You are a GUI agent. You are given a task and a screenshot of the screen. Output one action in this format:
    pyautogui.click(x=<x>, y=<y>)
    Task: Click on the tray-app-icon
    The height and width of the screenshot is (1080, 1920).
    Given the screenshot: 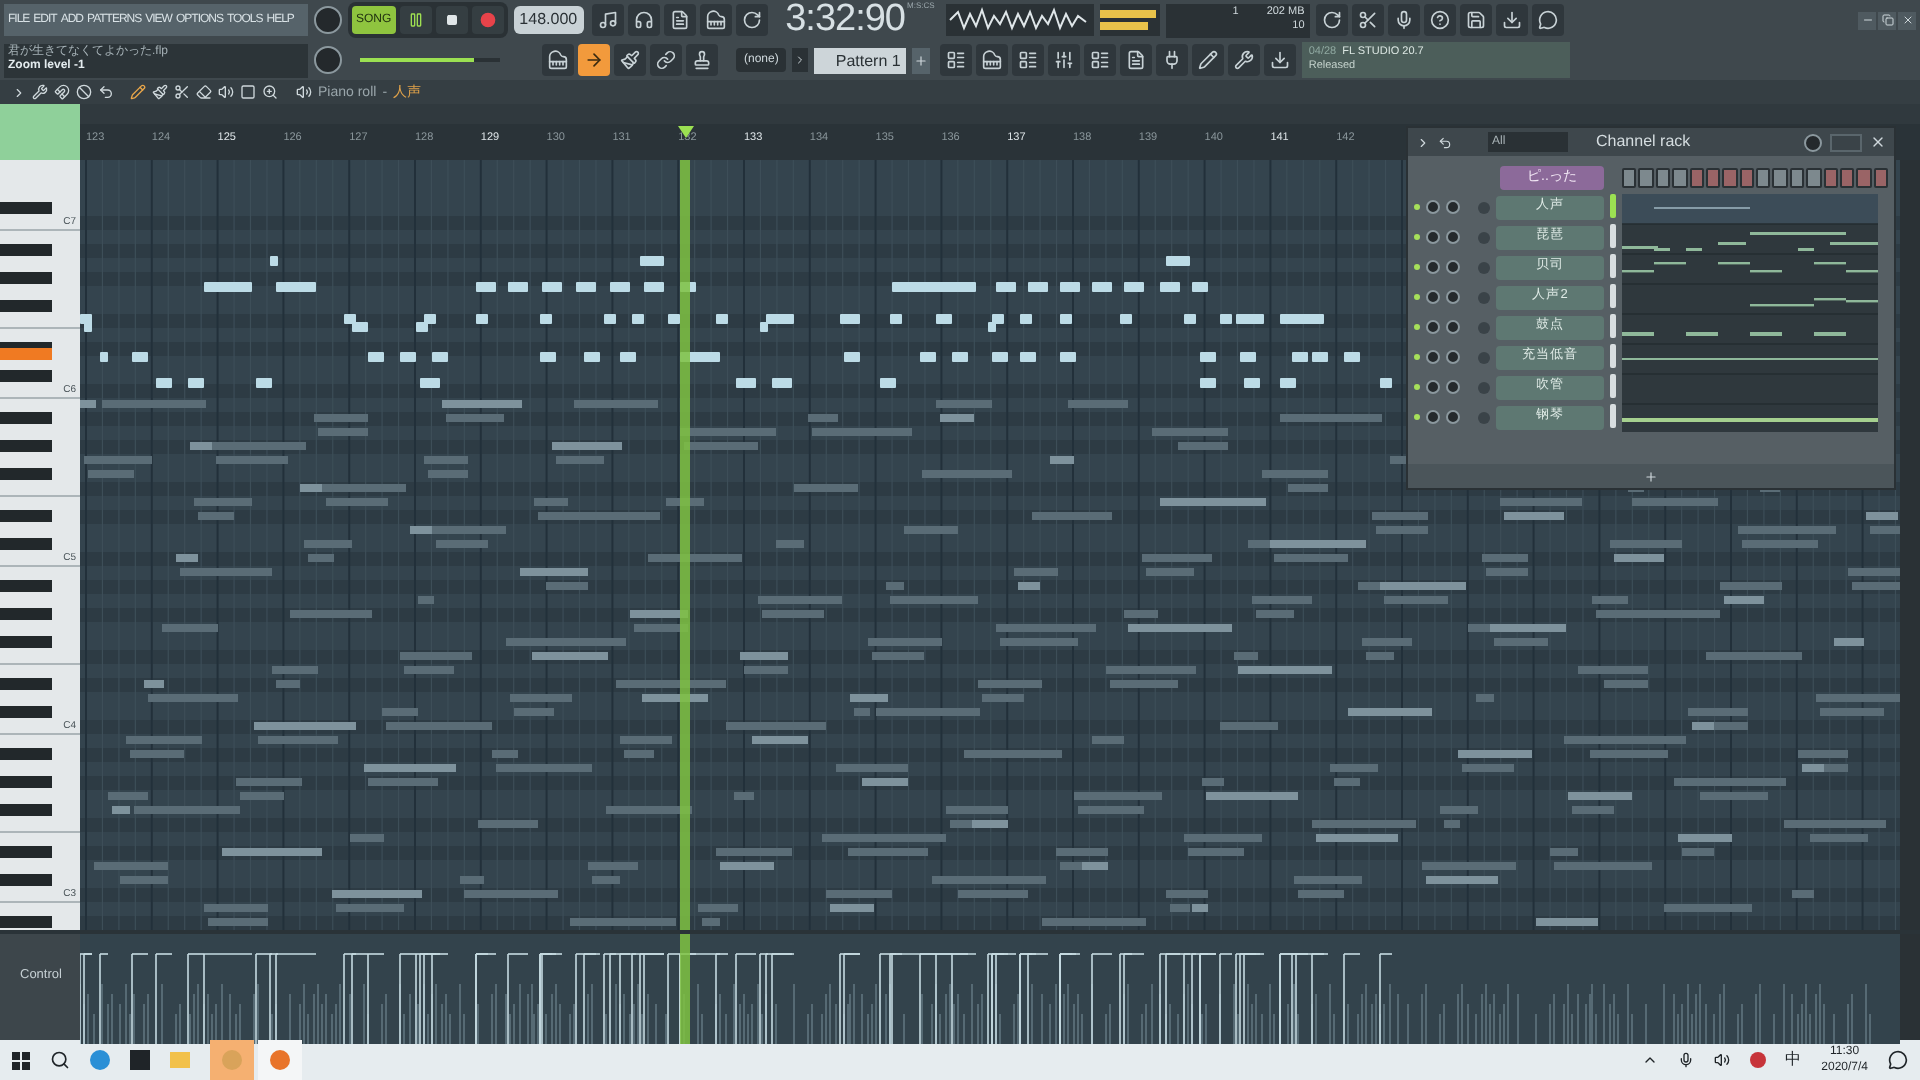 What is the action you would take?
    pyautogui.click(x=1757, y=1060)
    